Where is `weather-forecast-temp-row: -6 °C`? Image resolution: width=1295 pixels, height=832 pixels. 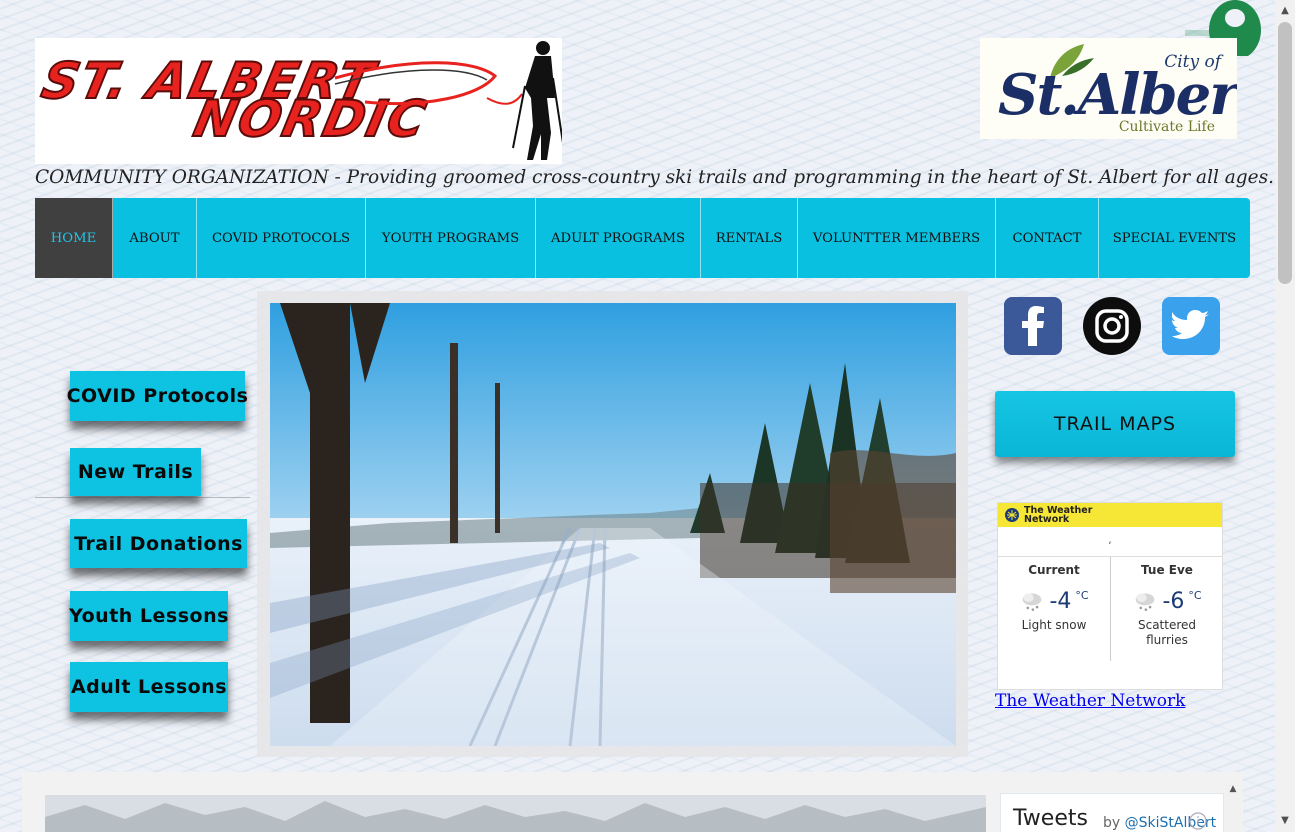 weather-forecast-temp-row: -6 °C is located at coordinates (1167, 601).